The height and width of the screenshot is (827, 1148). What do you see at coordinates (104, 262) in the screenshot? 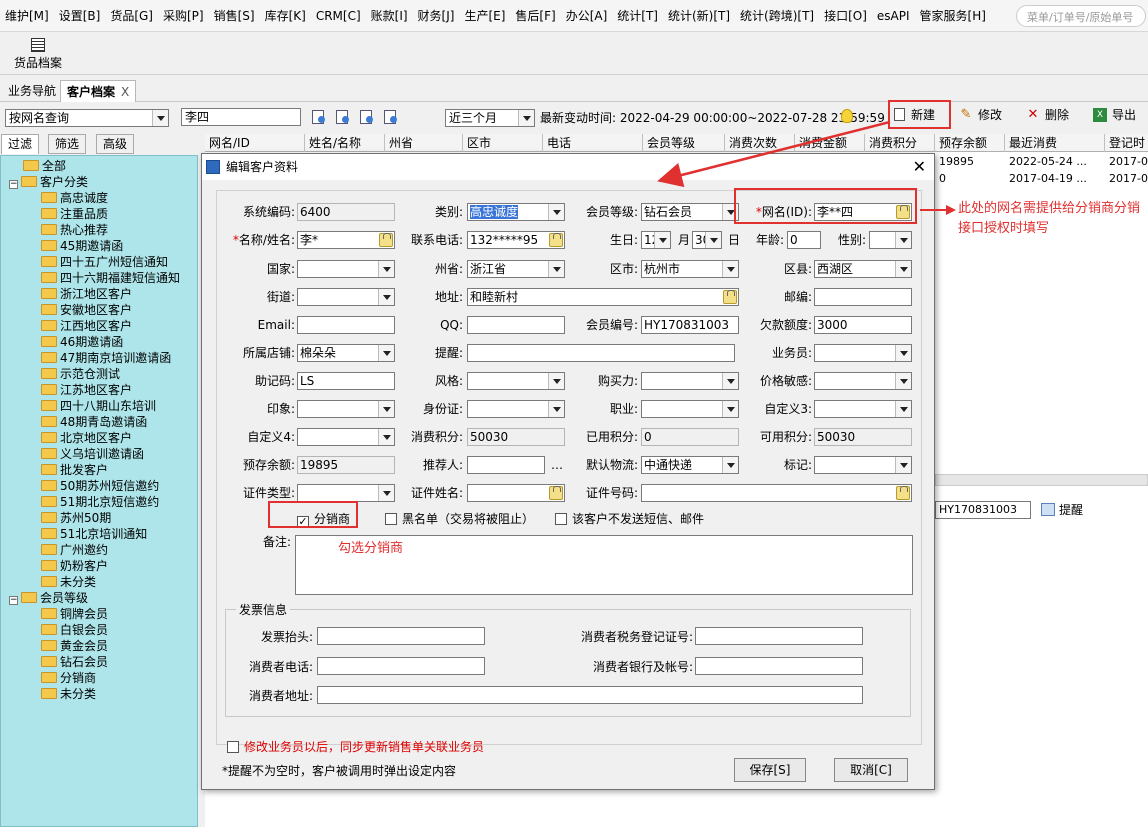
I see `tree-node-category: 四十五广州短信通知` at bounding box center [104, 262].